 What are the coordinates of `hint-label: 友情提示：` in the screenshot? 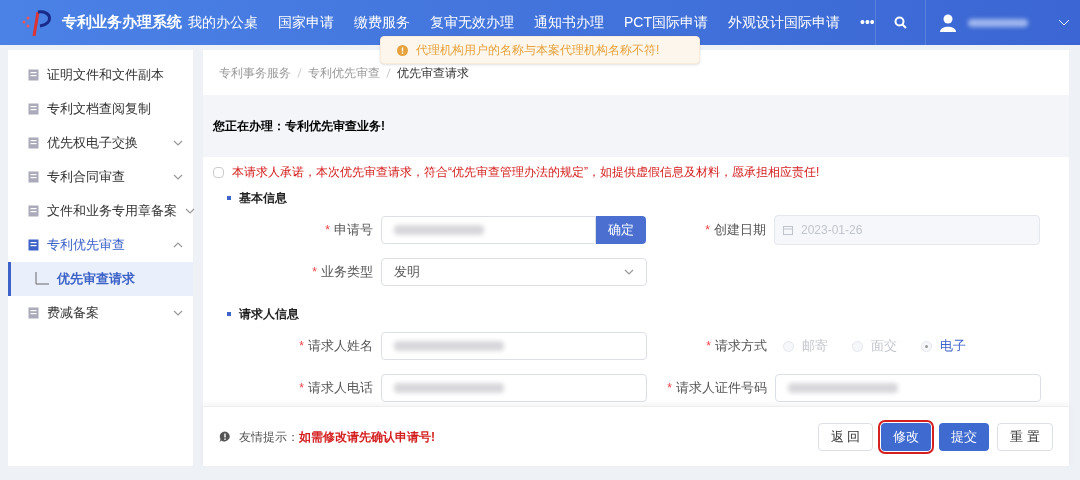 It's located at (269, 437).